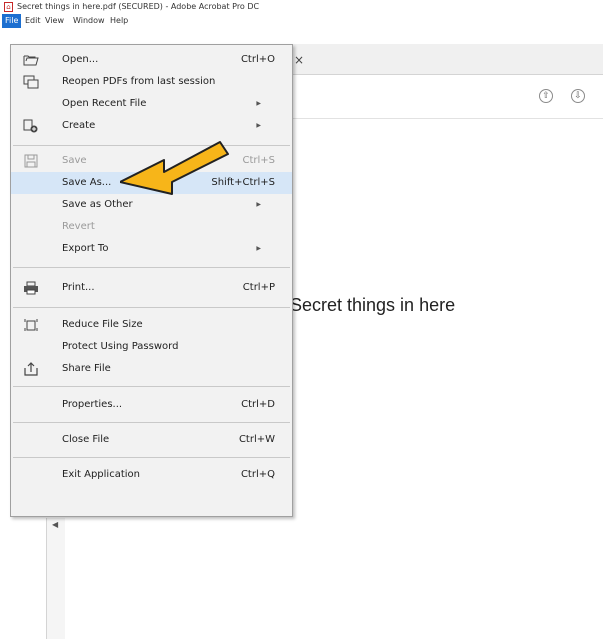  Describe the element at coordinates (446, 97) in the screenshot. I see `document-toolbar` at that location.